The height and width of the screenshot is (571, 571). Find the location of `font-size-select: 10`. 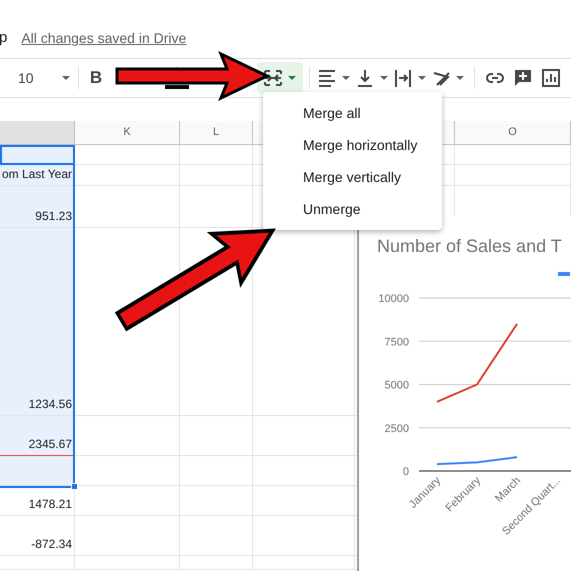

font-size-select: 10 is located at coordinates (40, 78).